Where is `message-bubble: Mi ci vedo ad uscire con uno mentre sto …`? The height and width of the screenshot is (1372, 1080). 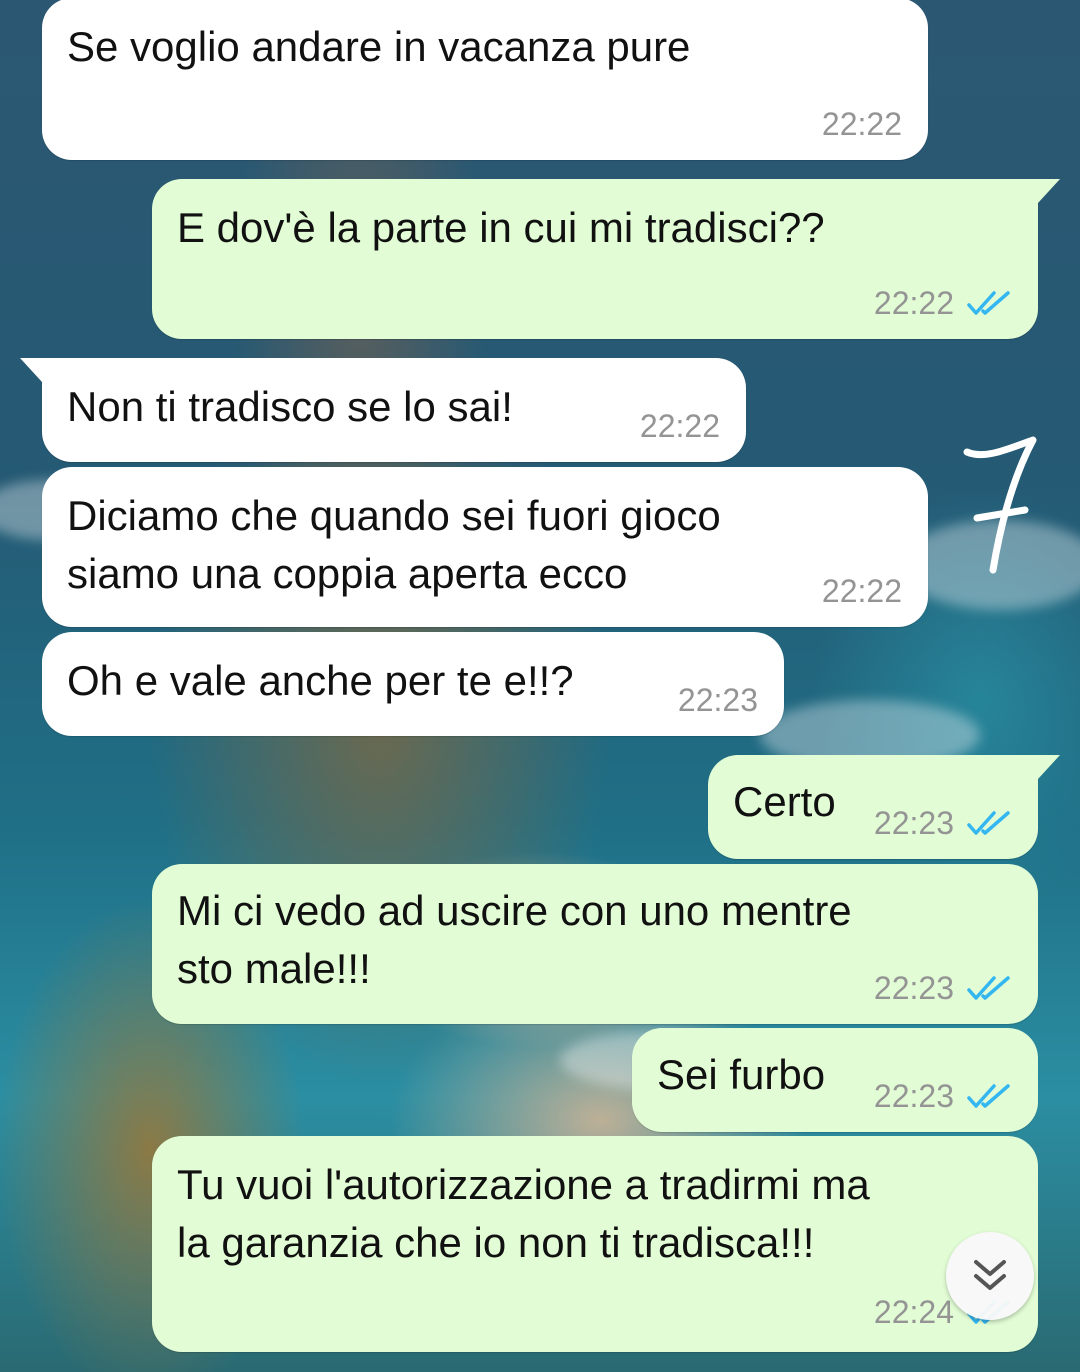 message-bubble: Mi ci vedo ad uscire con uno mentre sto … is located at coordinates (595, 944).